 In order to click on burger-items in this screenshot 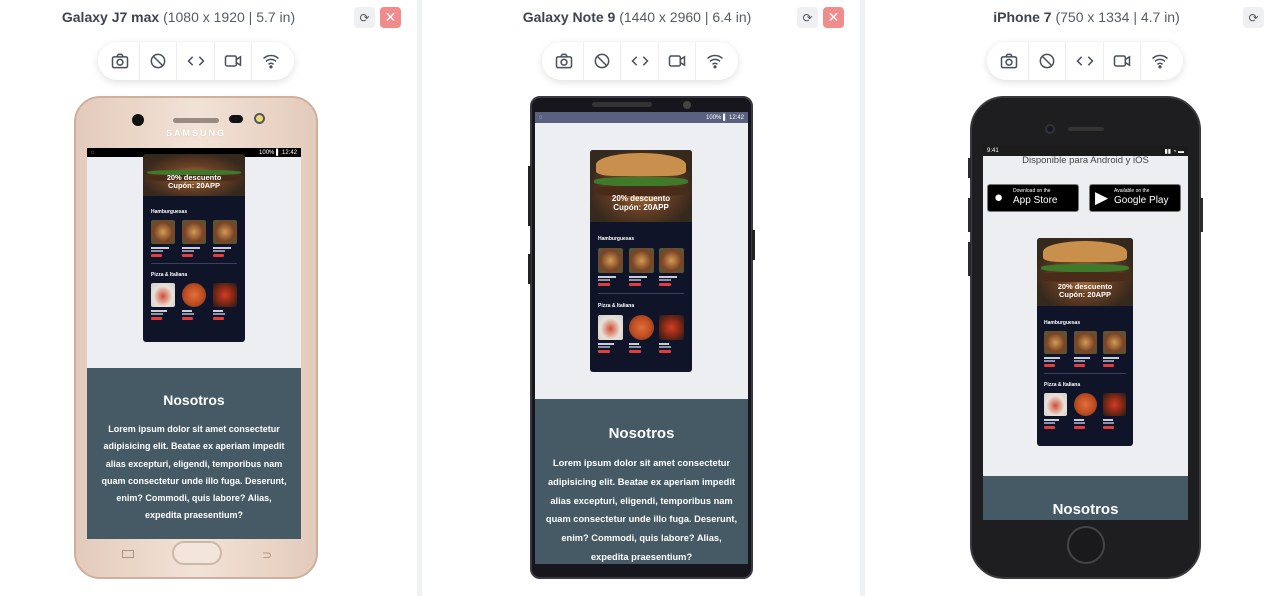, I will do `click(641, 267)`.